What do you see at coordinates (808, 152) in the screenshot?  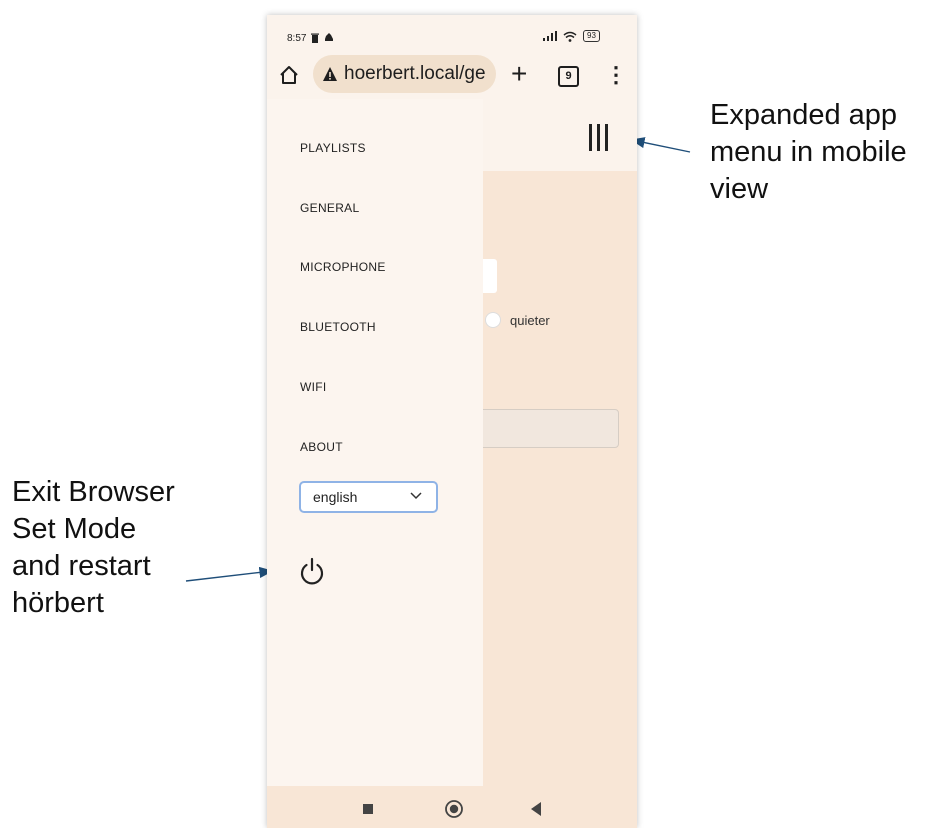 I see `annotation-menu-note: Expanded app menu in mobile view` at bounding box center [808, 152].